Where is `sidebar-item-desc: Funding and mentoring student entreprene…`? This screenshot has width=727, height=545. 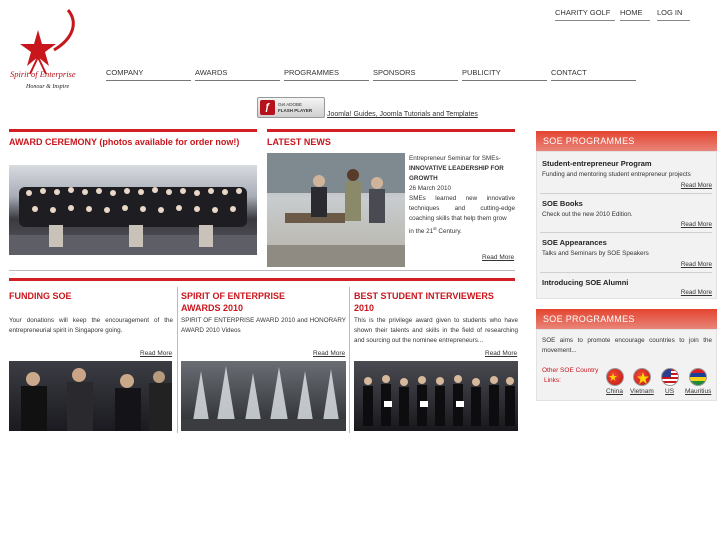
sidebar-item-desc: Funding and mentoring student entreprene… is located at coordinates (616, 174).